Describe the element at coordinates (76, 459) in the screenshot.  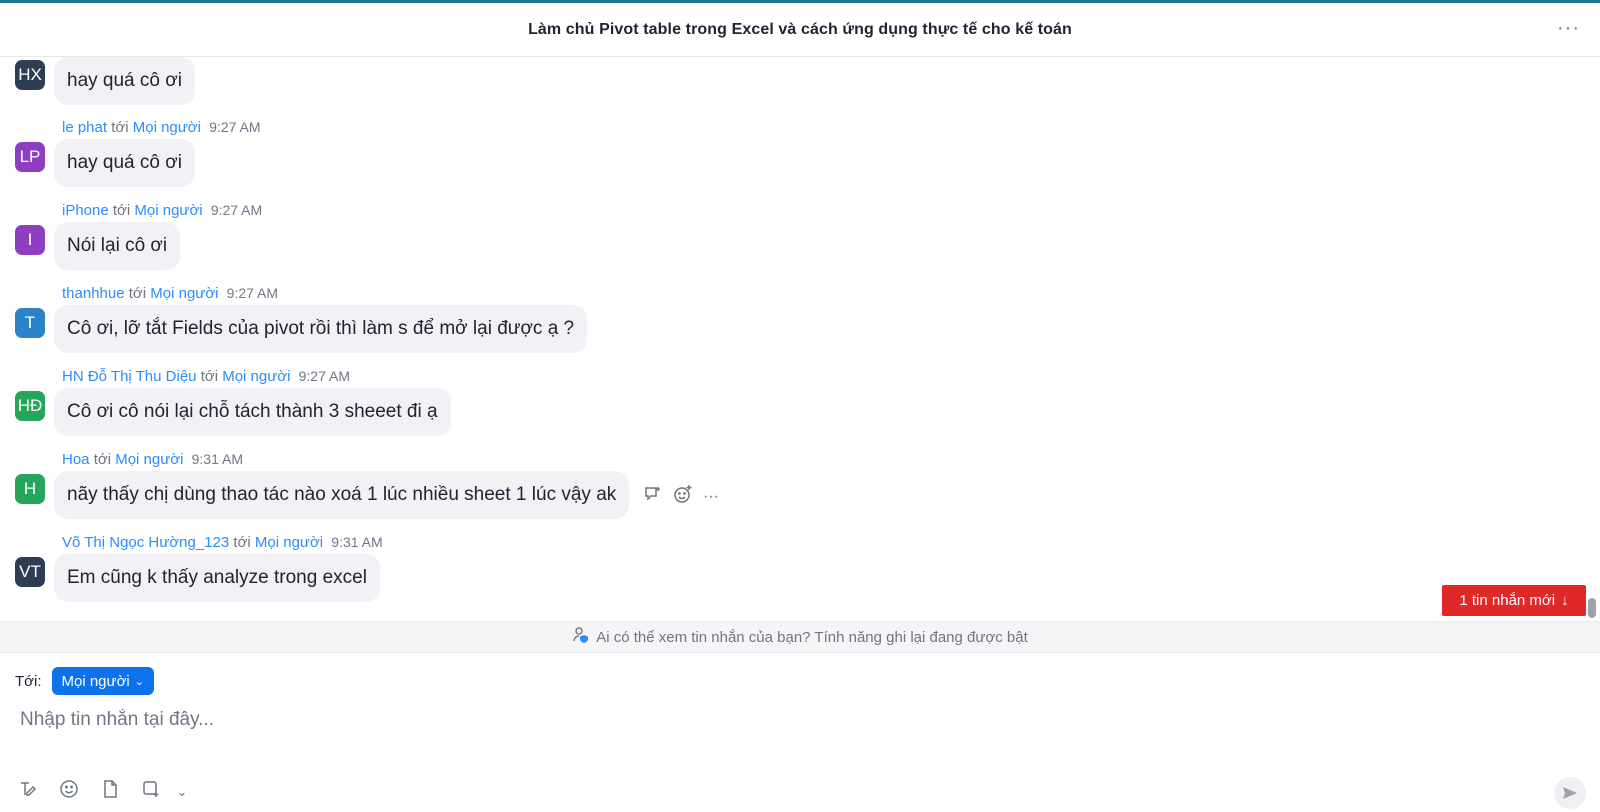
I see `sender-name: Hoa` at that location.